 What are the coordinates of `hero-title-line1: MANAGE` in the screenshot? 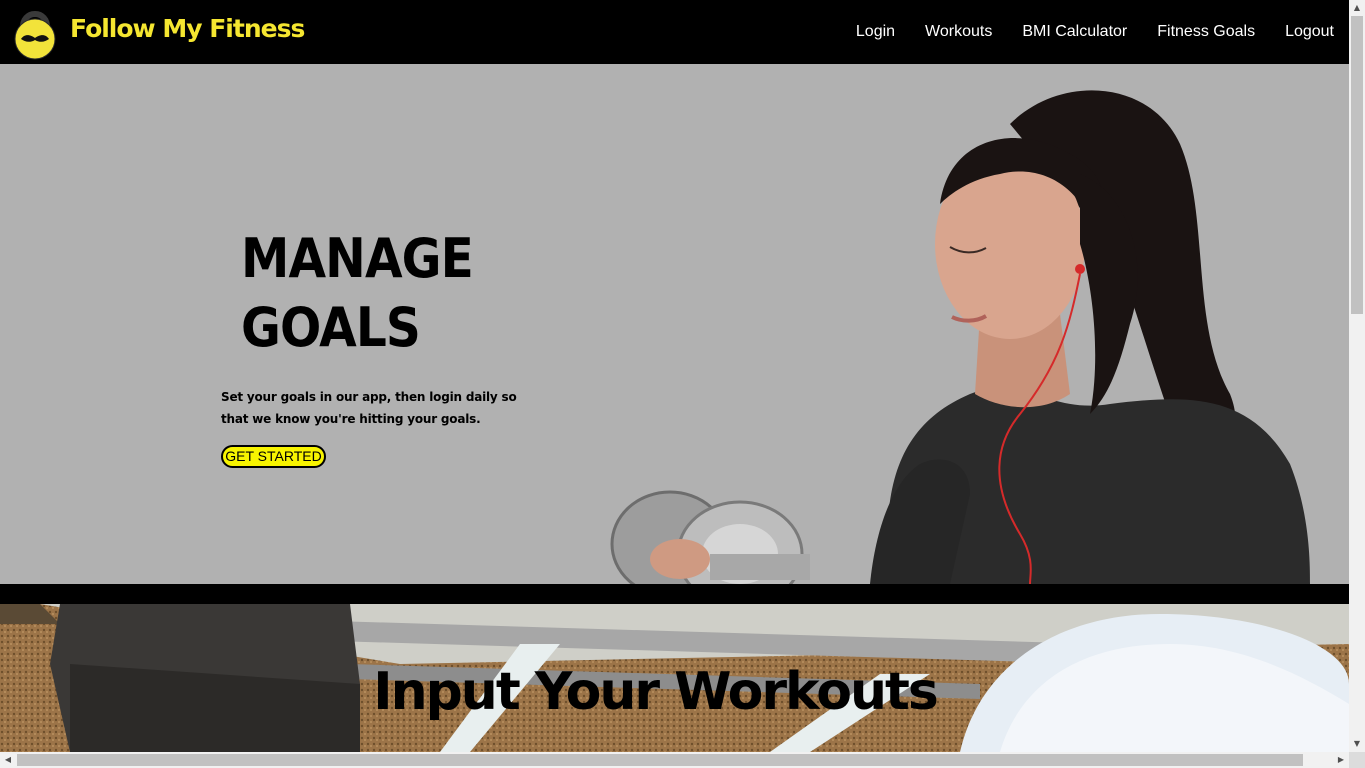 It's located at (357, 258).